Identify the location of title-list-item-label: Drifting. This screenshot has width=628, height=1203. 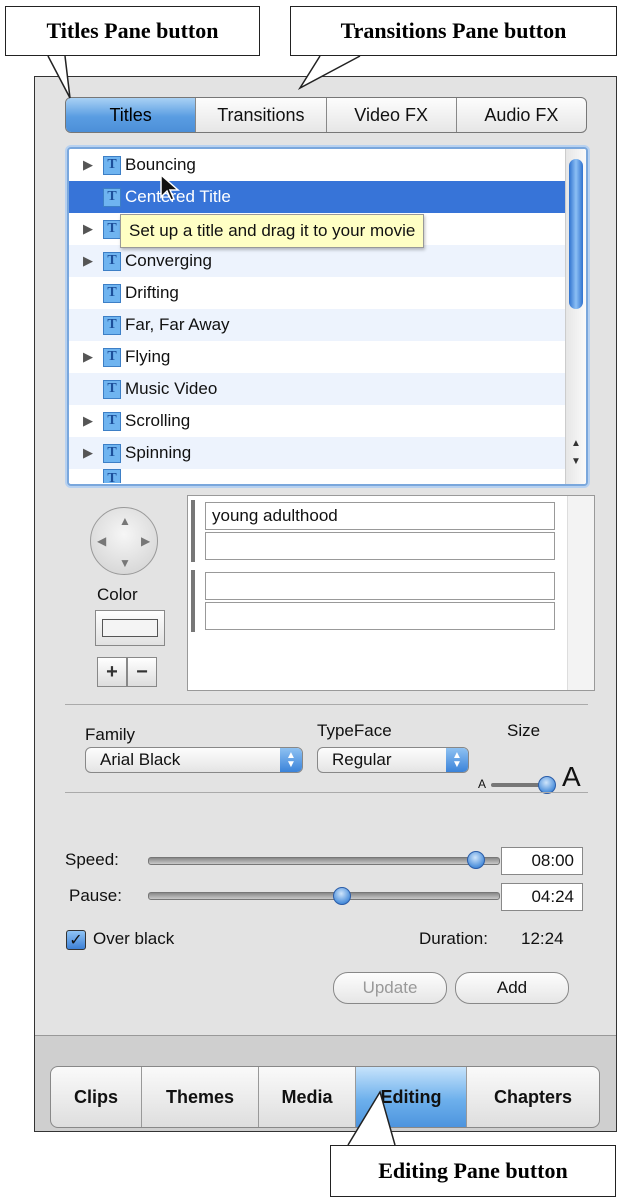
(152, 292).